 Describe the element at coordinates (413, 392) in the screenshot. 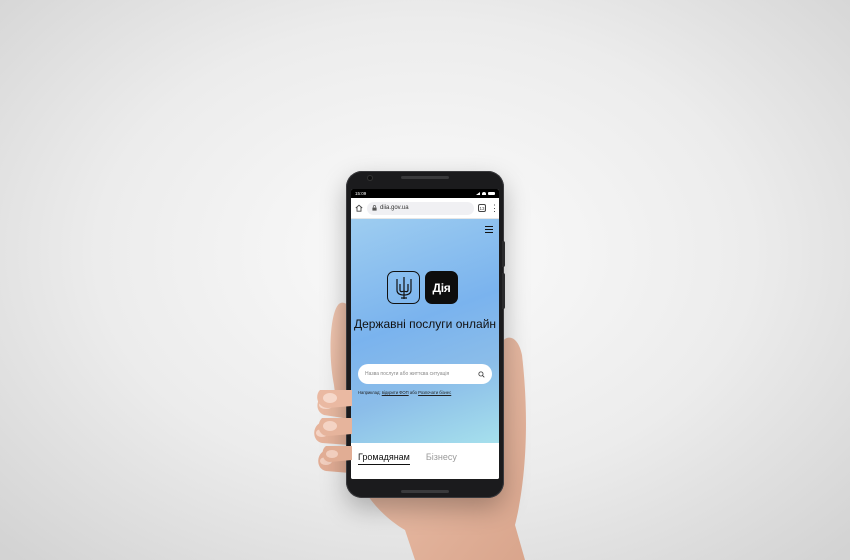

I see `example-middle: або` at that location.